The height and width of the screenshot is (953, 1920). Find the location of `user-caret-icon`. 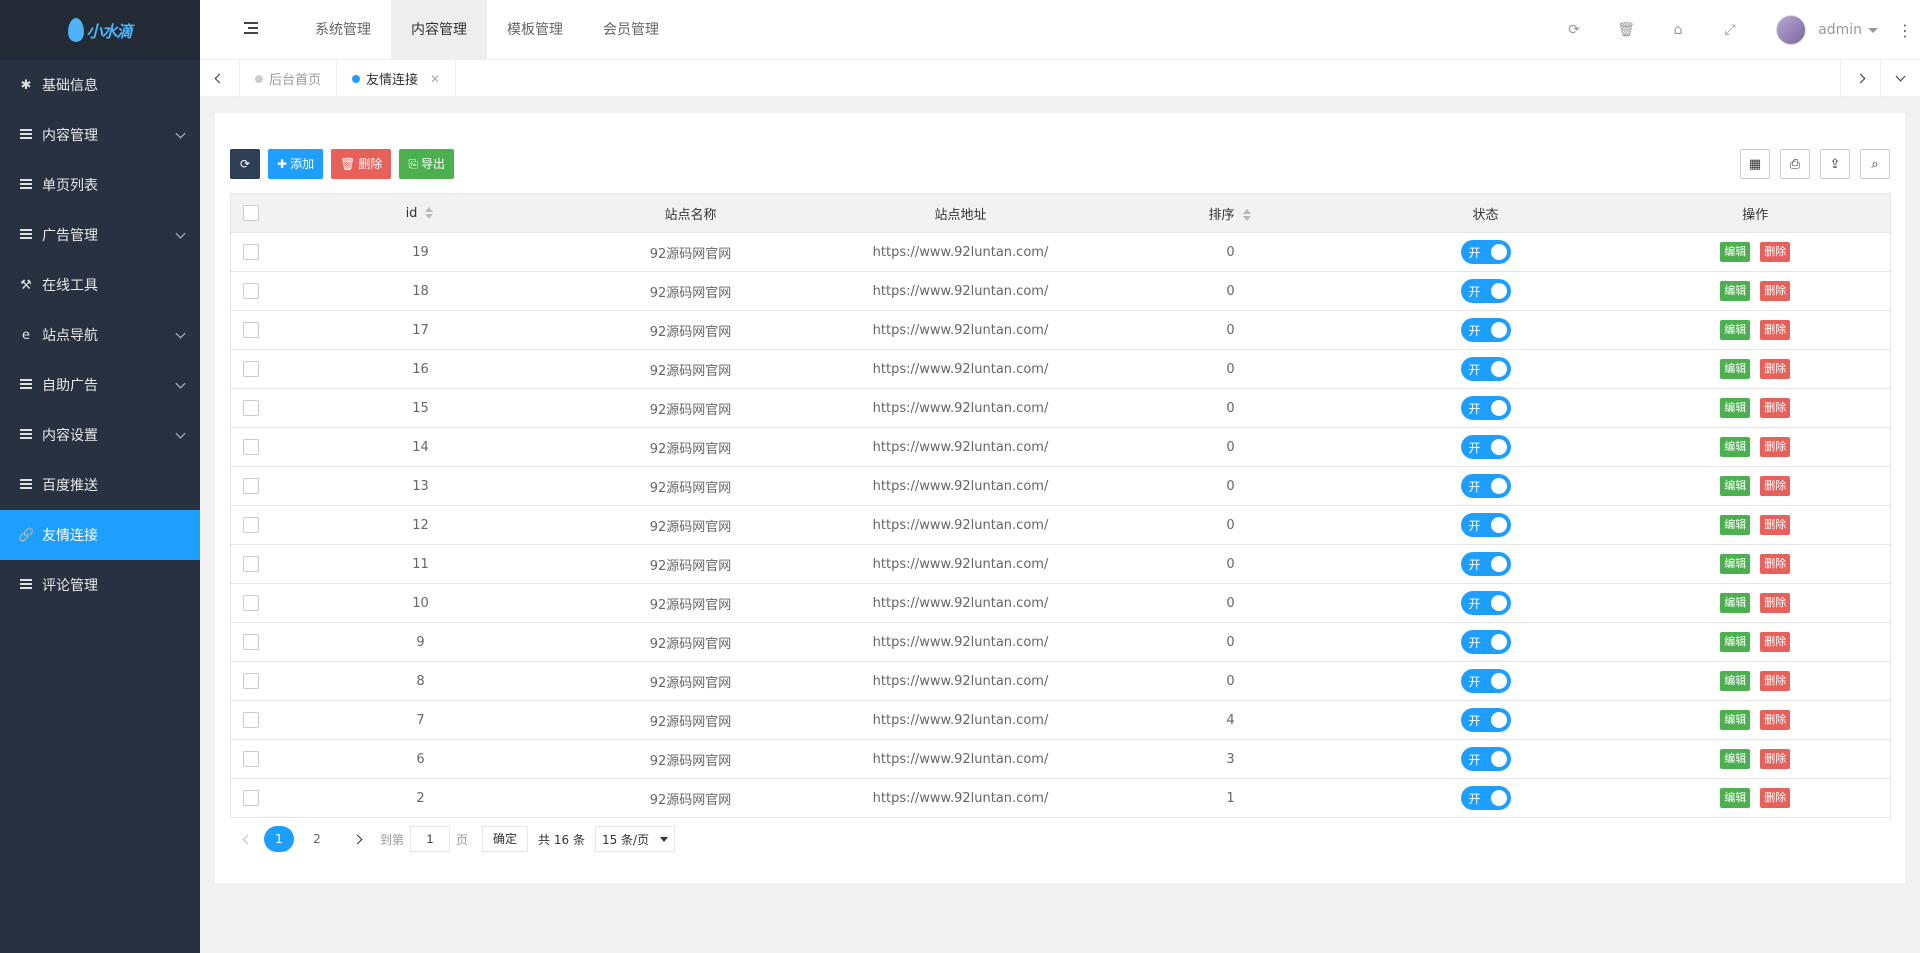

user-caret-icon is located at coordinates (1873, 30).